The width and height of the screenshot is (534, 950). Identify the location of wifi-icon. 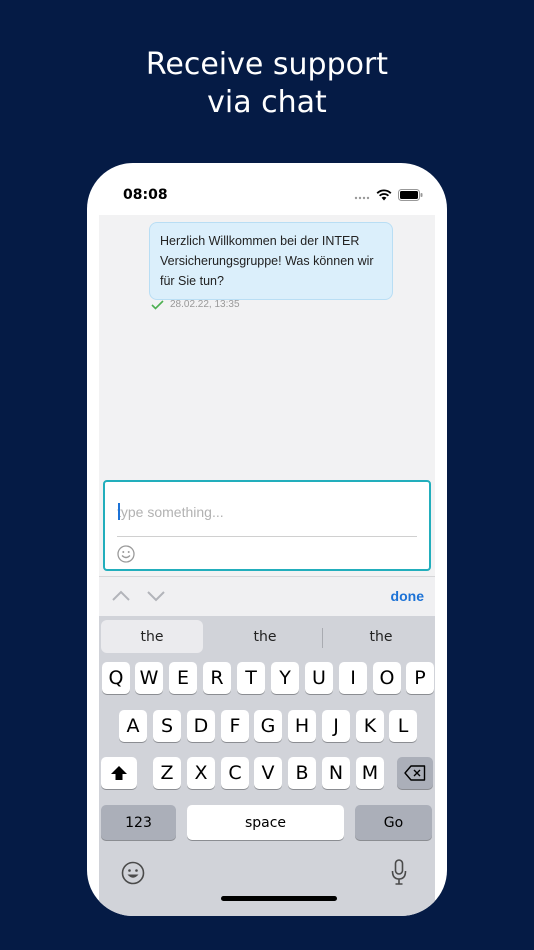
(384, 195).